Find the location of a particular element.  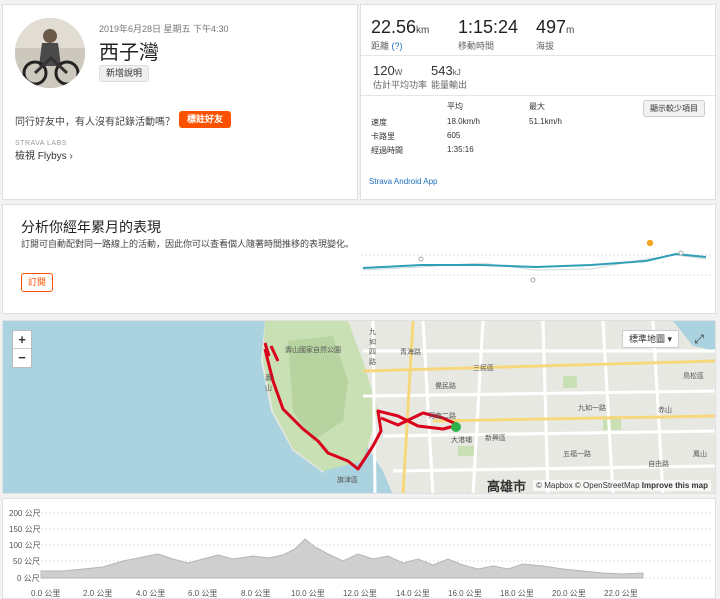

power-value: 120 is located at coordinates (384, 70).